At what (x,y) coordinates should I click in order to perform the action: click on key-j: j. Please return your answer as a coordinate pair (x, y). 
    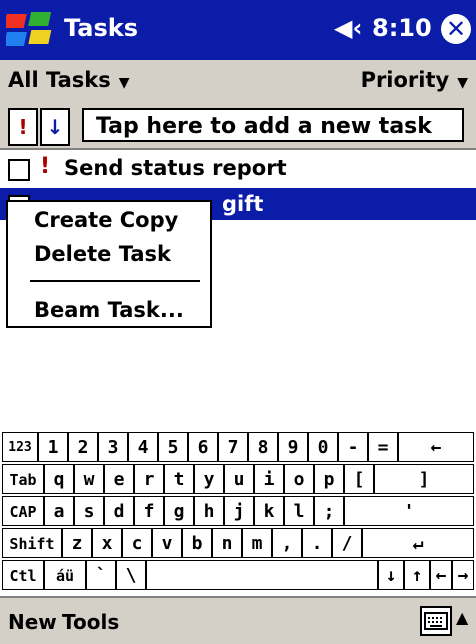
    Looking at the image, I should click on (239, 511).